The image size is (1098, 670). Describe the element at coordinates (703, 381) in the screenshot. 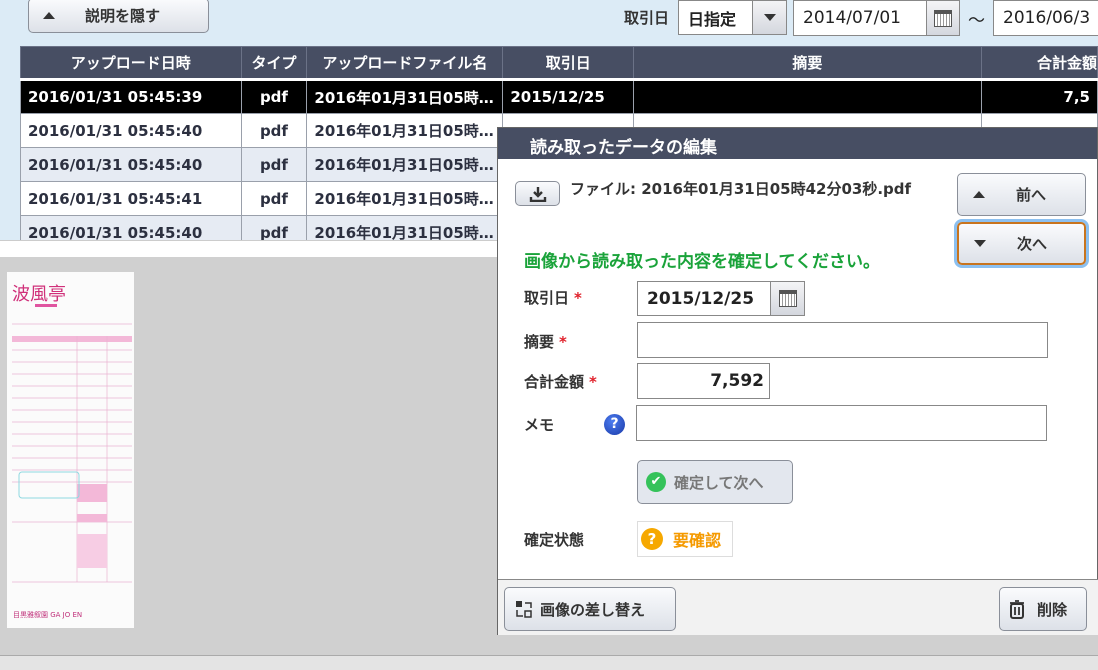

I see `amount-input: 7,592` at that location.